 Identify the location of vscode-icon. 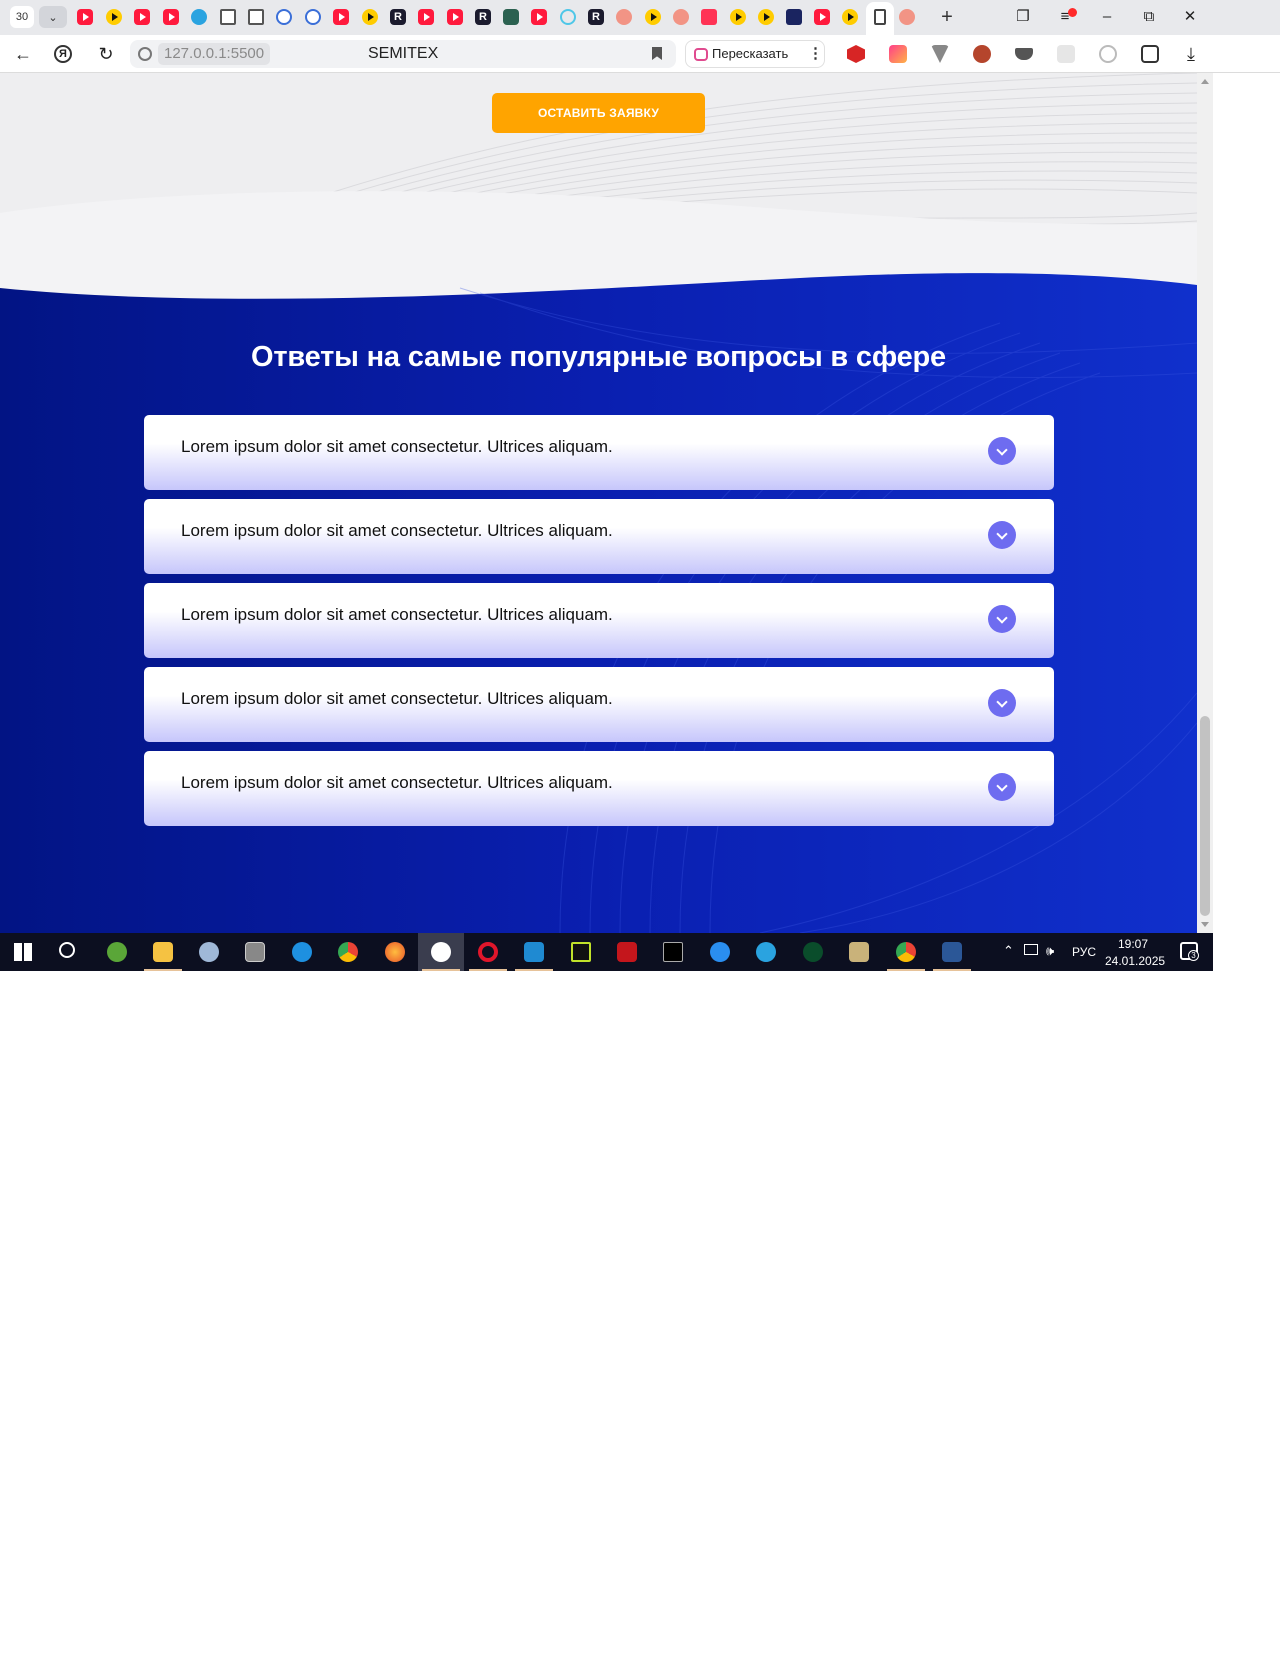
(534, 952).